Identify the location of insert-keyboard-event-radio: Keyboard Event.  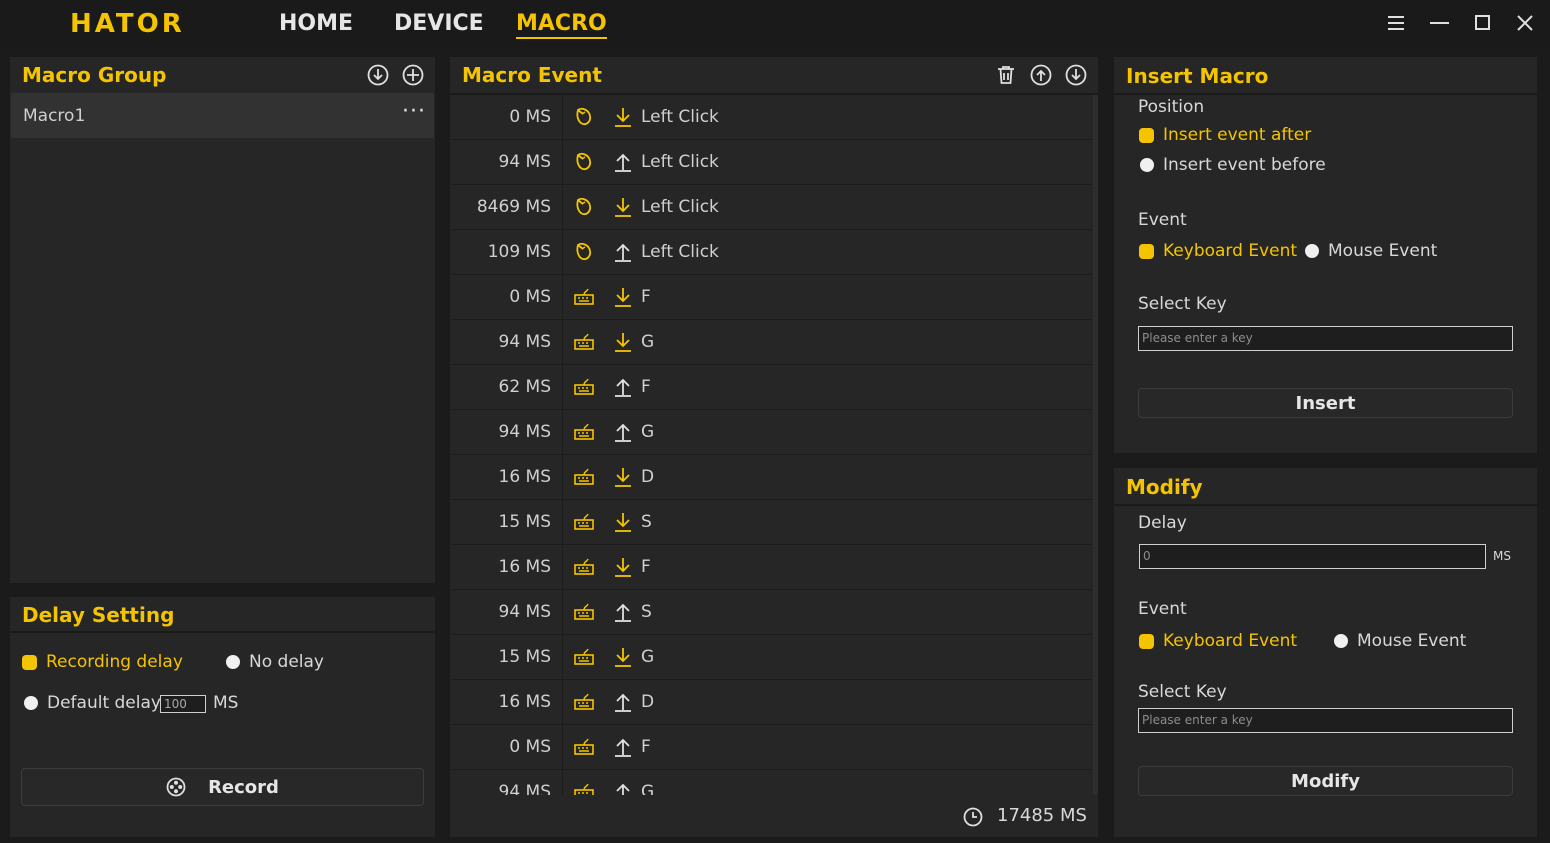
(1218, 251).